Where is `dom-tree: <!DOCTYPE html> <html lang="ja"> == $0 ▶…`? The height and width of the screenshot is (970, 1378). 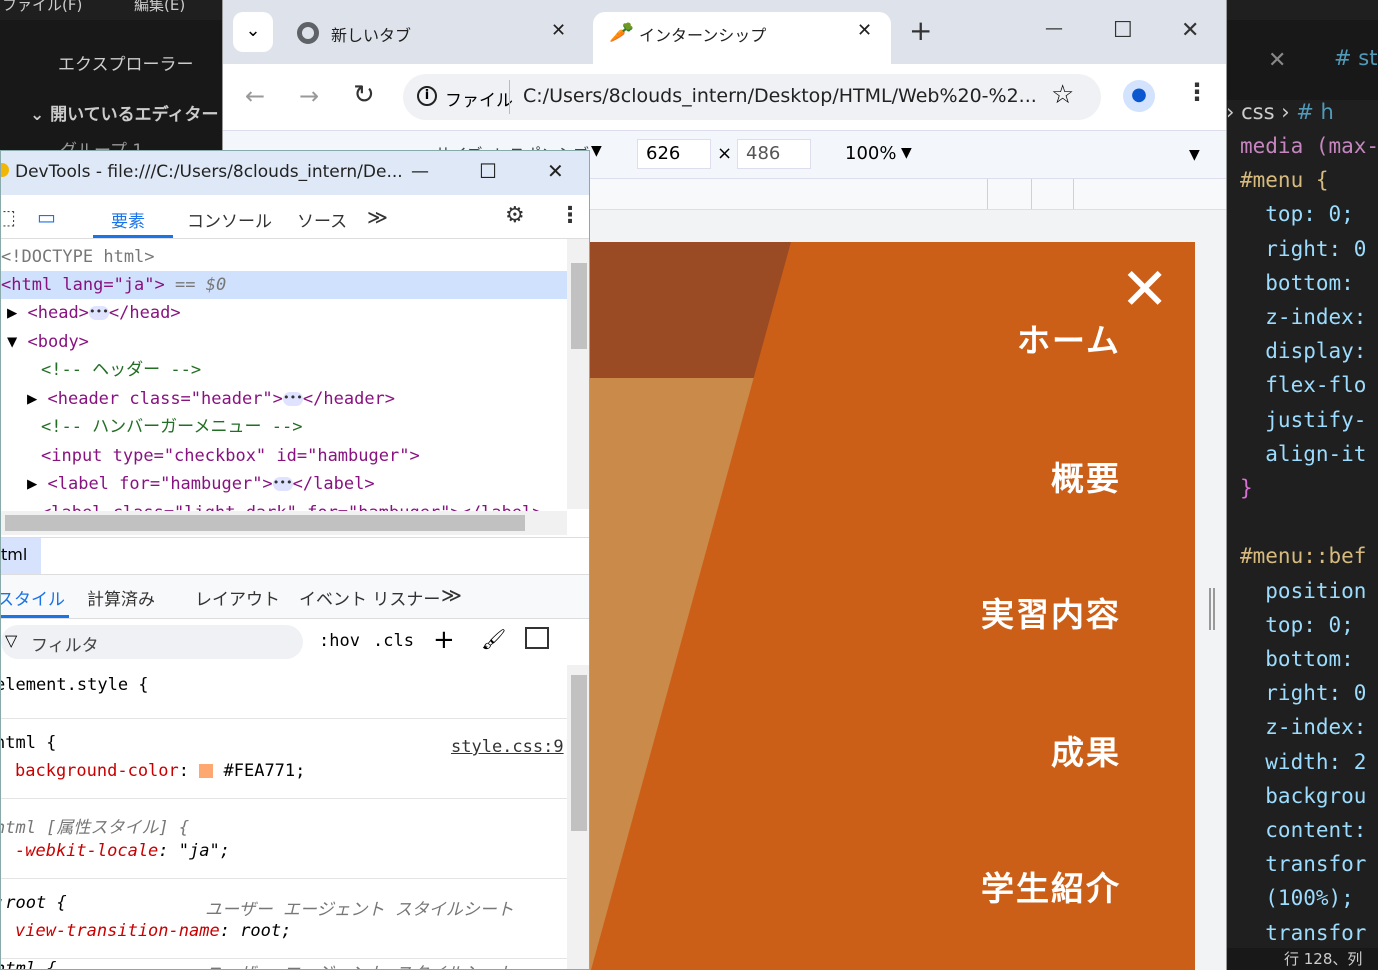
dom-tree: <!DOCTYPE html> <html lang="ja"> == $0 ▶… is located at coordinates (295, 388).